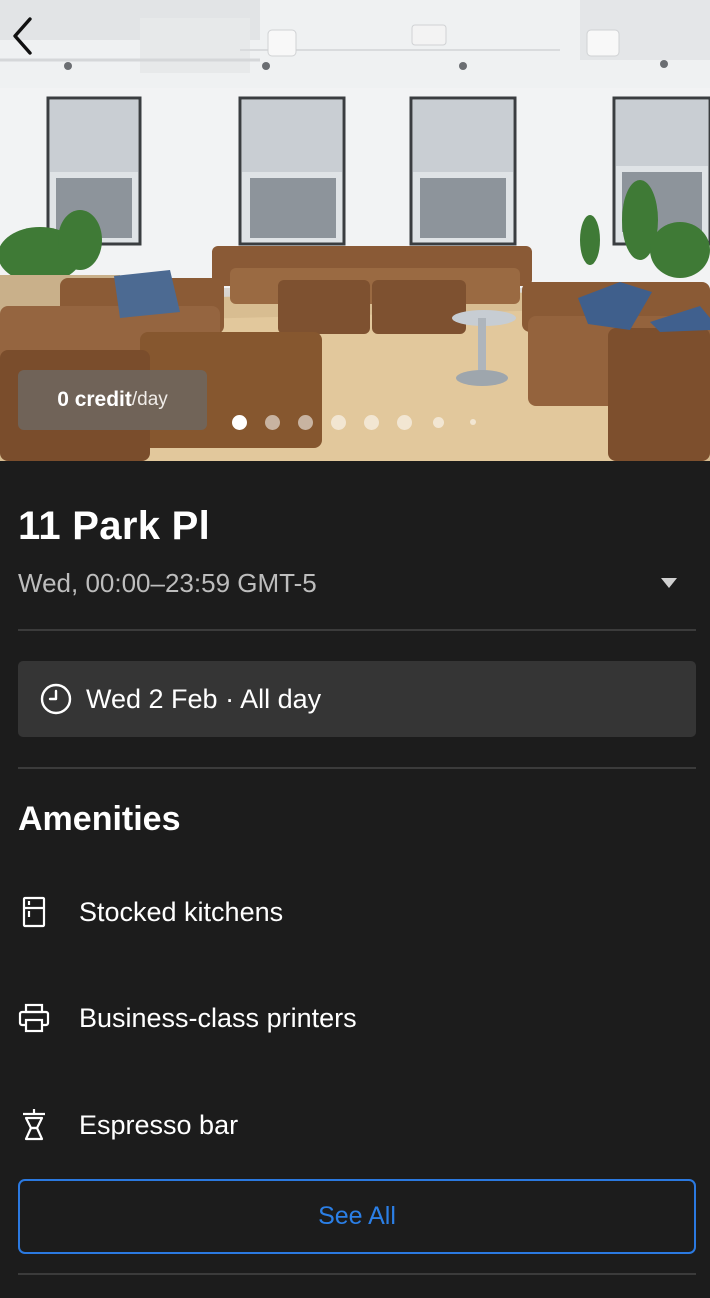 Image resolution: width=710 pixels, height=1298 pixels. Describe the element at coordinates (355, 583) in the screenshot. I see `hours-toggle: Wed, 00:00–23:59 GMT-5` at that location.